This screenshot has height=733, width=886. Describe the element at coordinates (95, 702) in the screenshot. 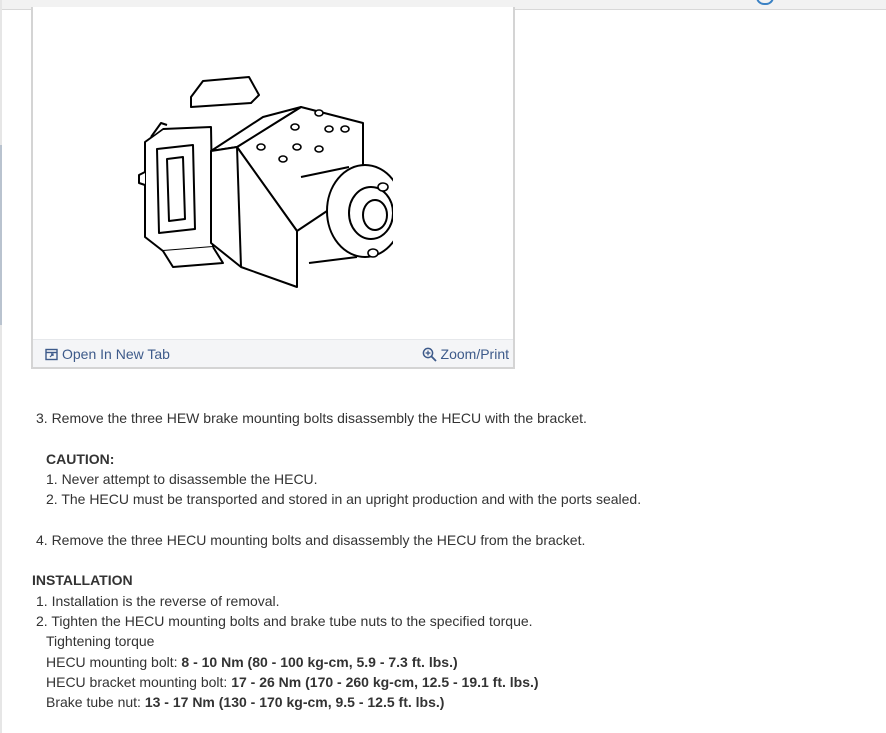

I see `torque-label: Brake tube nut:` at that location.